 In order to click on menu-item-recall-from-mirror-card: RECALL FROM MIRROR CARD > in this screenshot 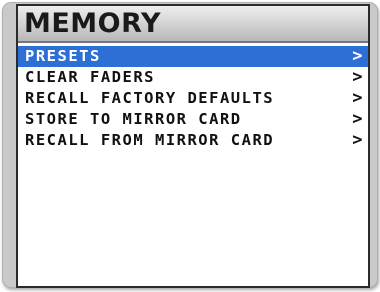, I will do `click(193, 140)`.